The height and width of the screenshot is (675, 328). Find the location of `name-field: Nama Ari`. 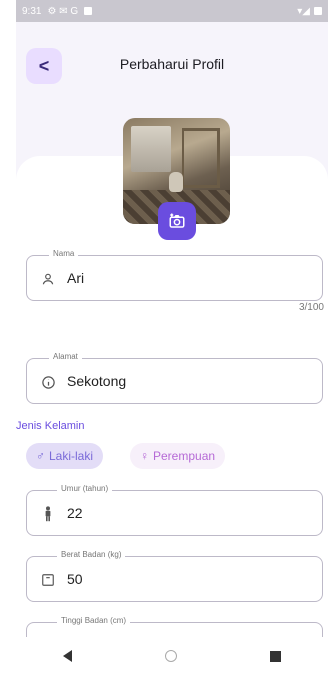

name-field: Nama Ari is located at coordinates (174, 275).